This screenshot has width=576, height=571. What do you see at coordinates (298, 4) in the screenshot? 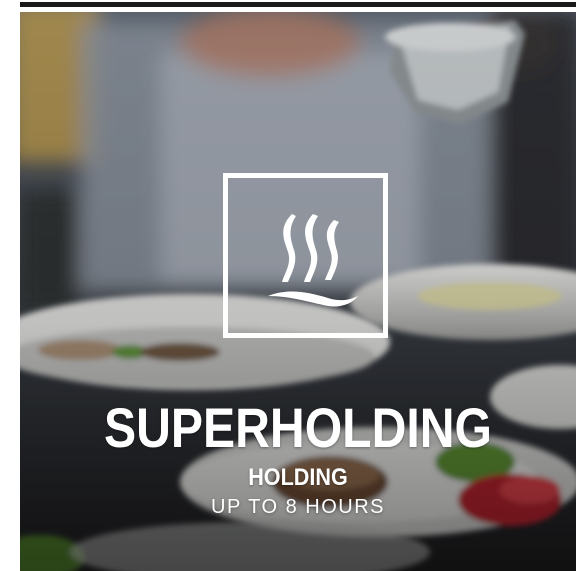
I see `top-divider-bar` at bounding box center [298, 4].